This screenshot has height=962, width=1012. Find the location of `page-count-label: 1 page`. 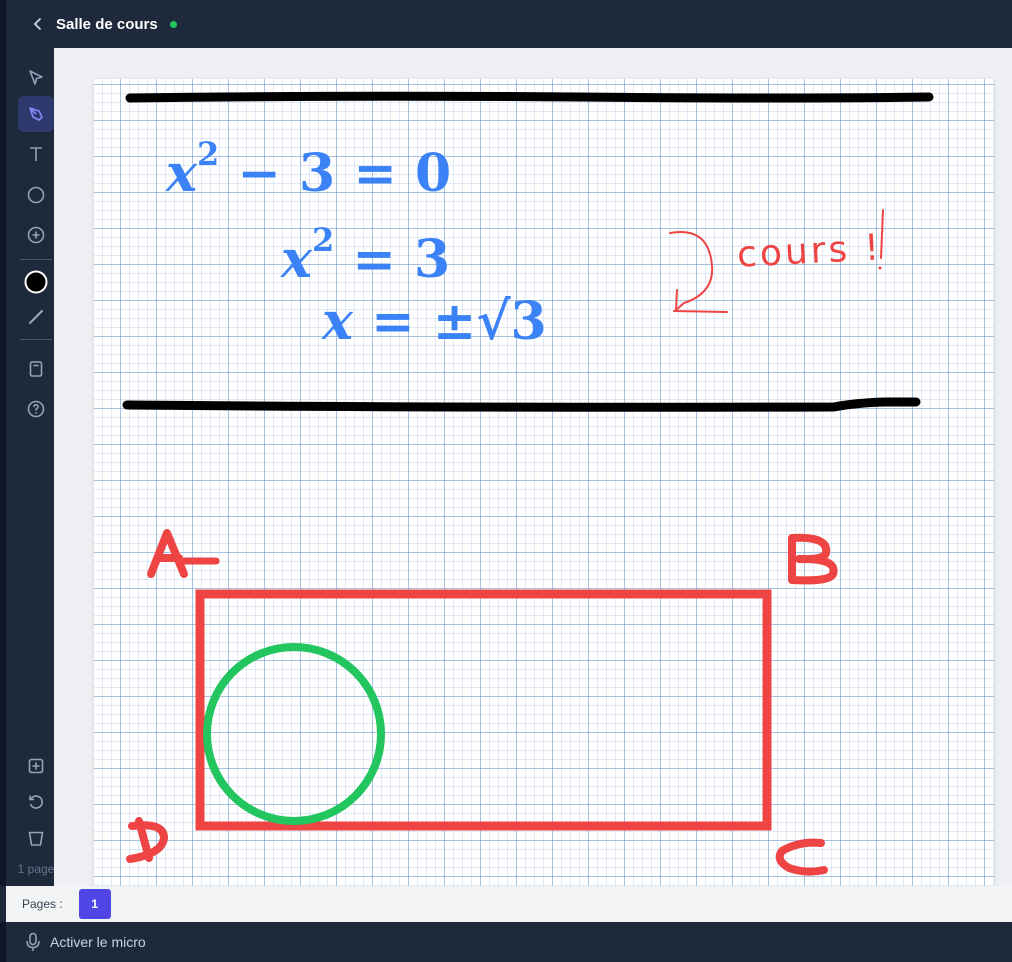

page-count-label: 1 page is located at coordinates (36, 869).